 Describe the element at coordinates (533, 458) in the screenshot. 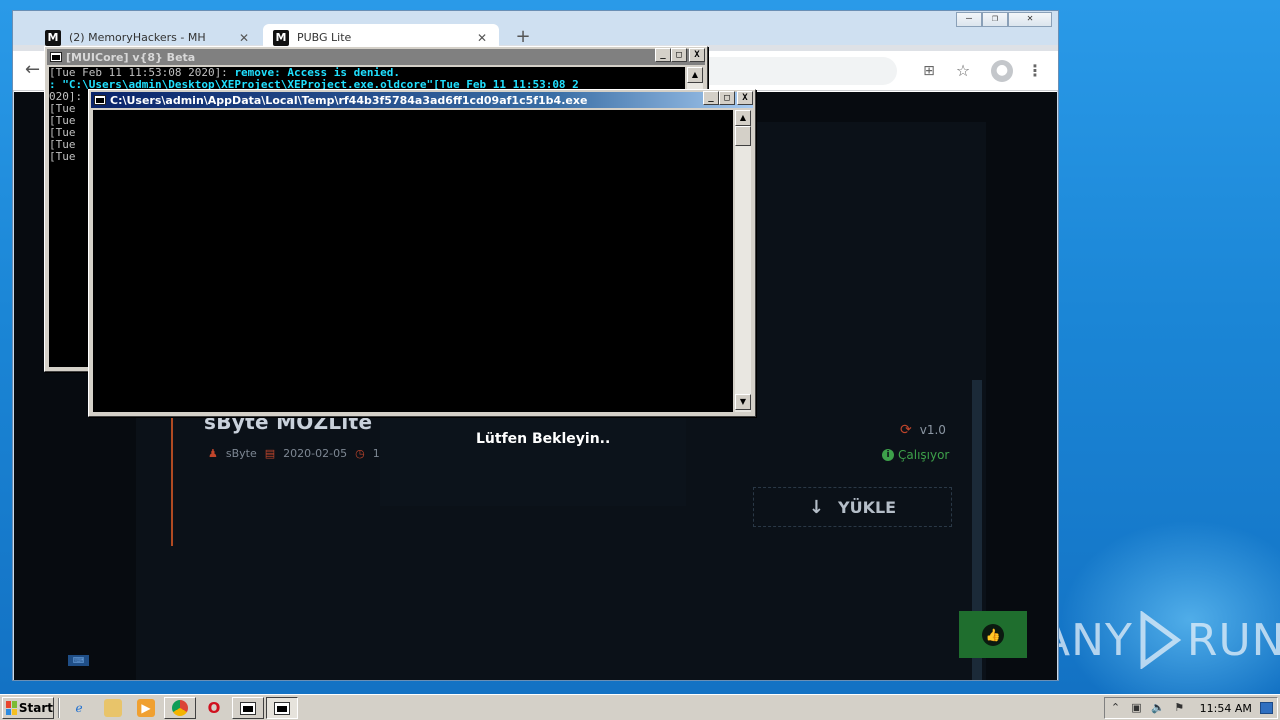

I see `loading-overlay` at that location.